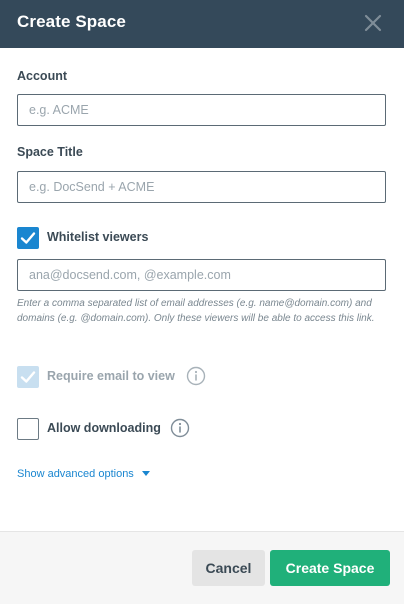 The image size is (404, 604). I want to click on whitelist-emails-input, so click(201, 275).